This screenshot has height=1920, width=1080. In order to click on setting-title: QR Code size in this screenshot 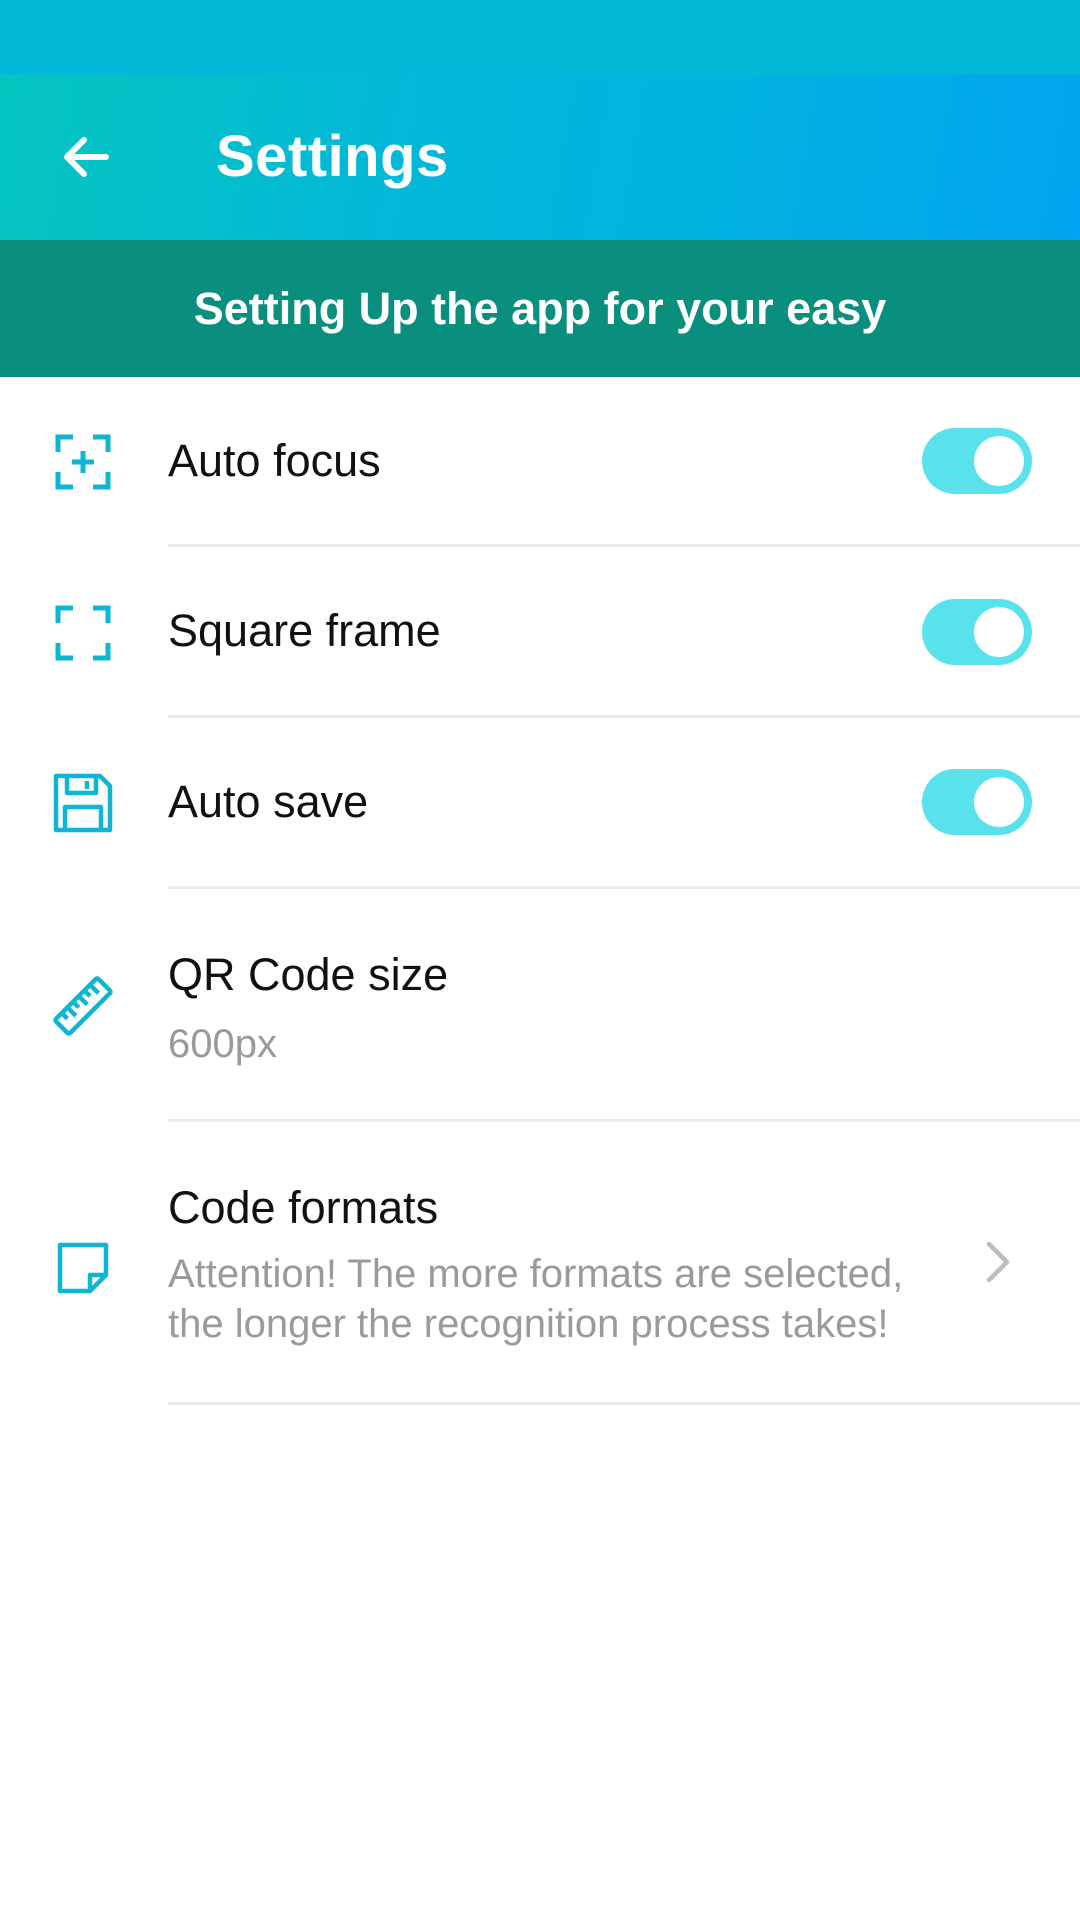, I will do `click(308, 974)`.